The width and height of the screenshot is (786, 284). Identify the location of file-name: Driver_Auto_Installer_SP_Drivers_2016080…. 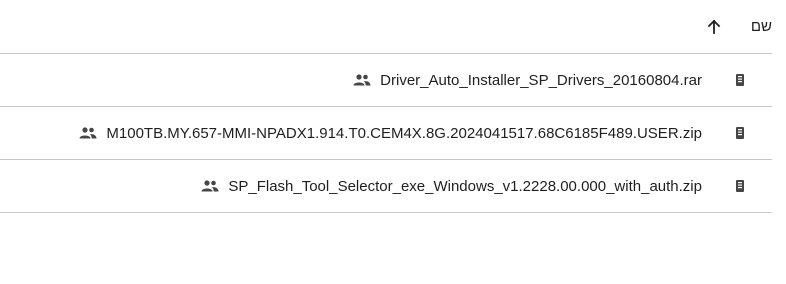
(541, 80).